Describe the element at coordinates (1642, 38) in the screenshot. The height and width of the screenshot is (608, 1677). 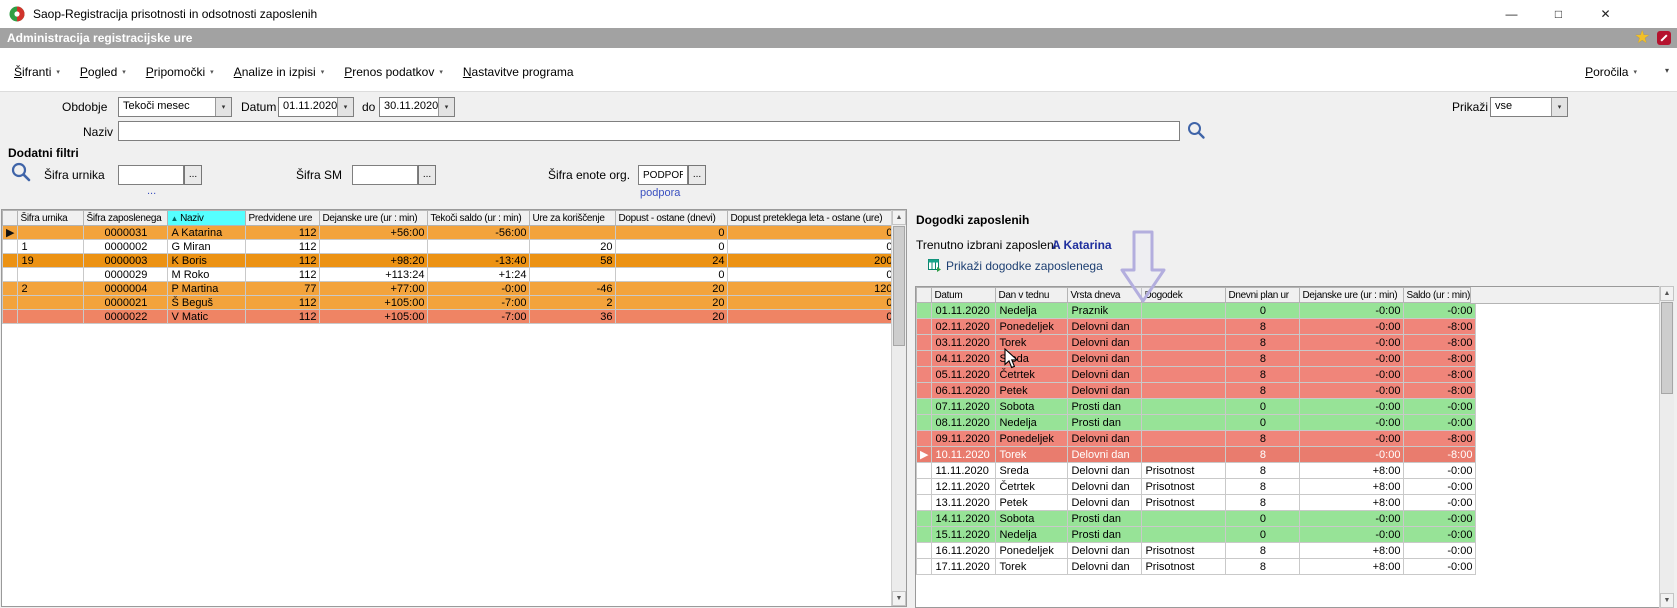
I see `favorite-star-icon: ★` at that location.